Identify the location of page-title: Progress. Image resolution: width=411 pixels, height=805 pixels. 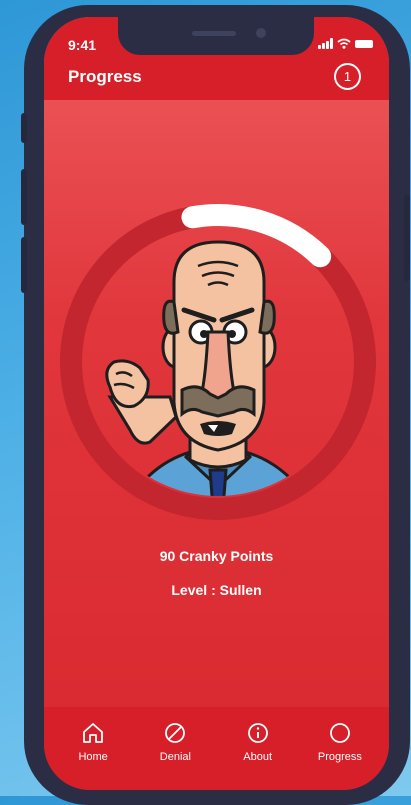
(105, 76).